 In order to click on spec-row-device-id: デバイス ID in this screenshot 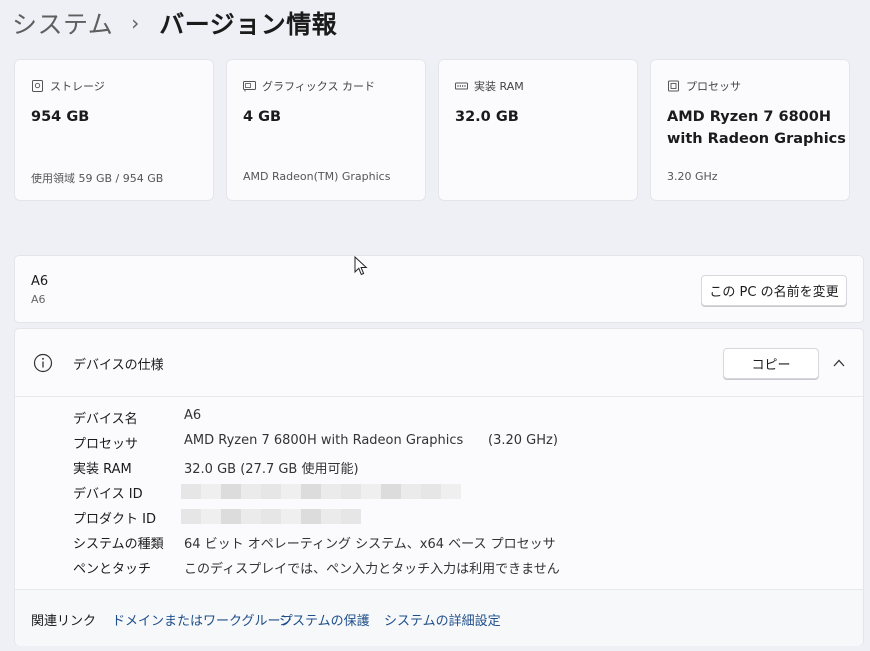, I will do `click(439, 492)`.